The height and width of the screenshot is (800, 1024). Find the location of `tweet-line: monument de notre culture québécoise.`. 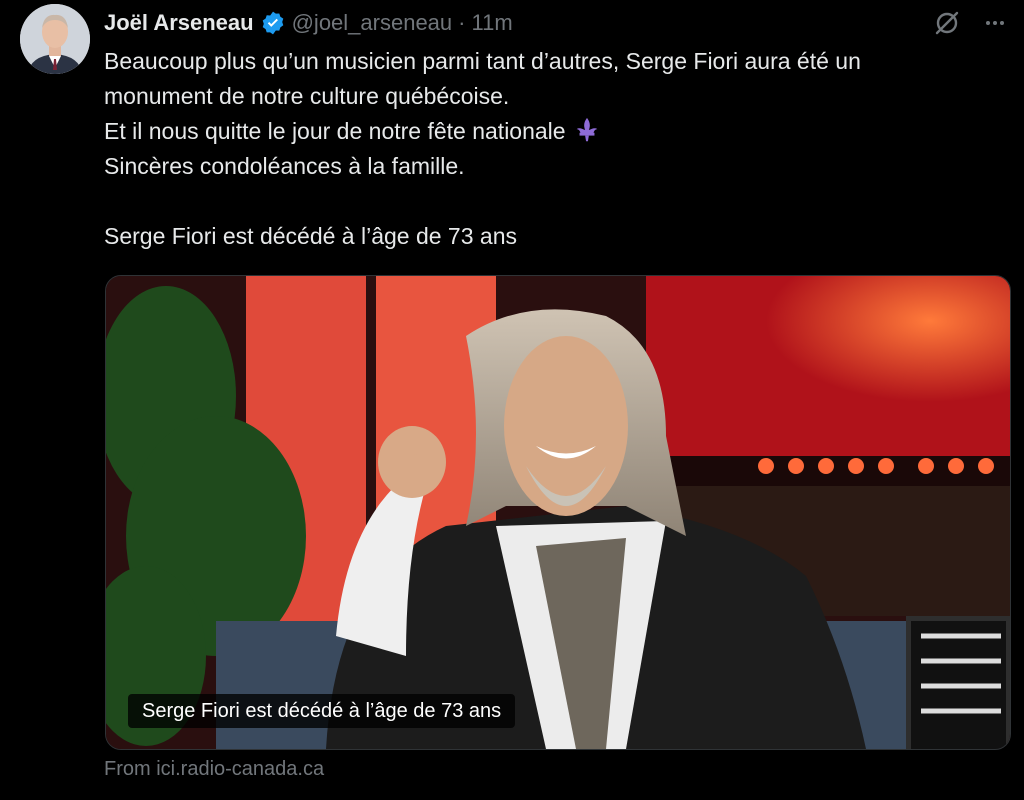

tweet-line: monument de notre culture québécoise. is located at coordinates (307, 96).